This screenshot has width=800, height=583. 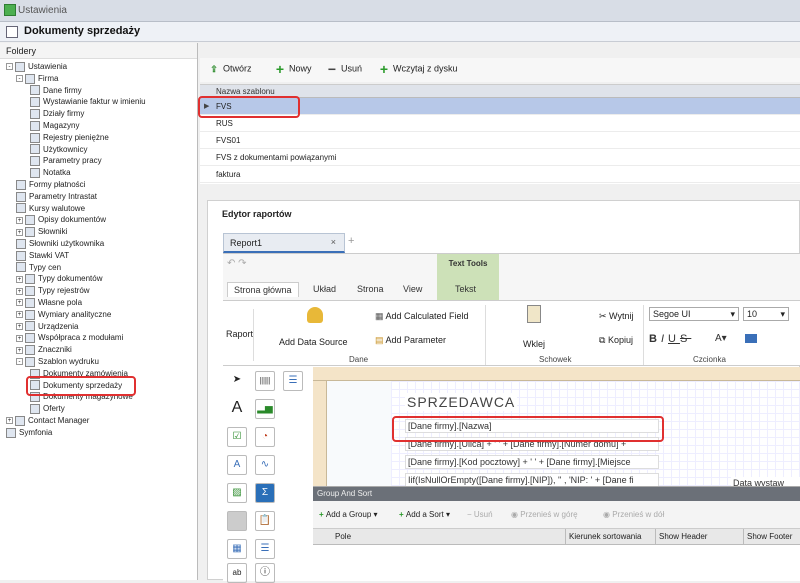 I want to click on delete-button: − Usuń, so click(x=344, y=69).